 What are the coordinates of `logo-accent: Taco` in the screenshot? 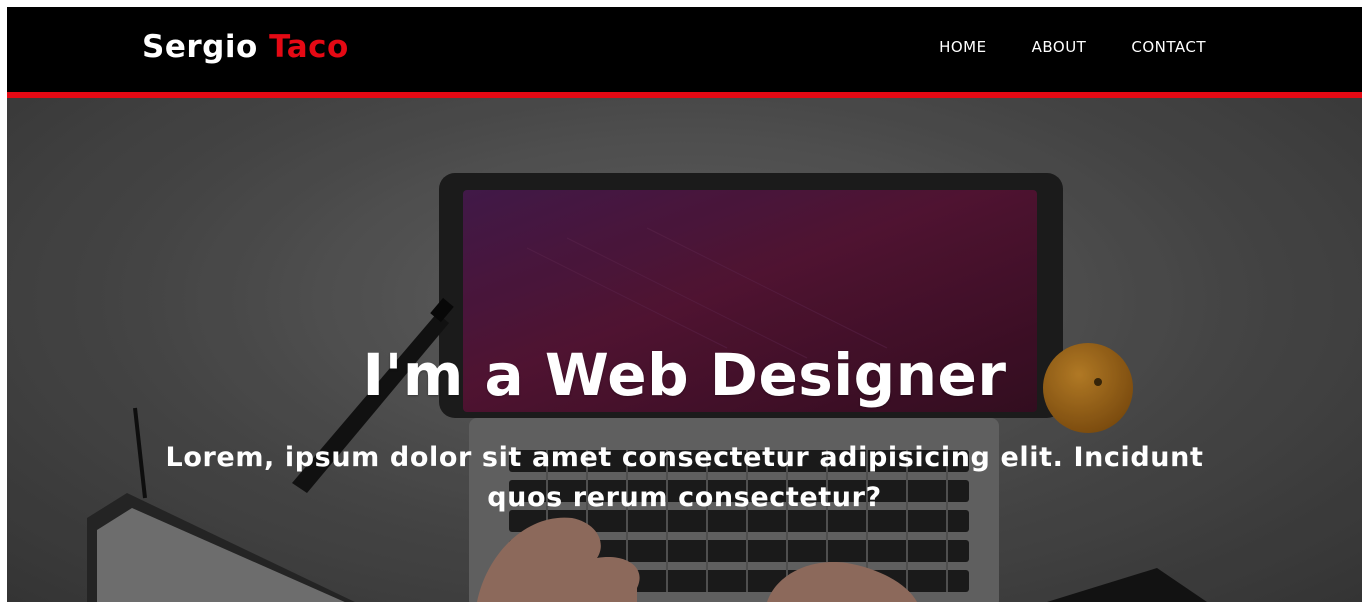 It's located at (309, 47).